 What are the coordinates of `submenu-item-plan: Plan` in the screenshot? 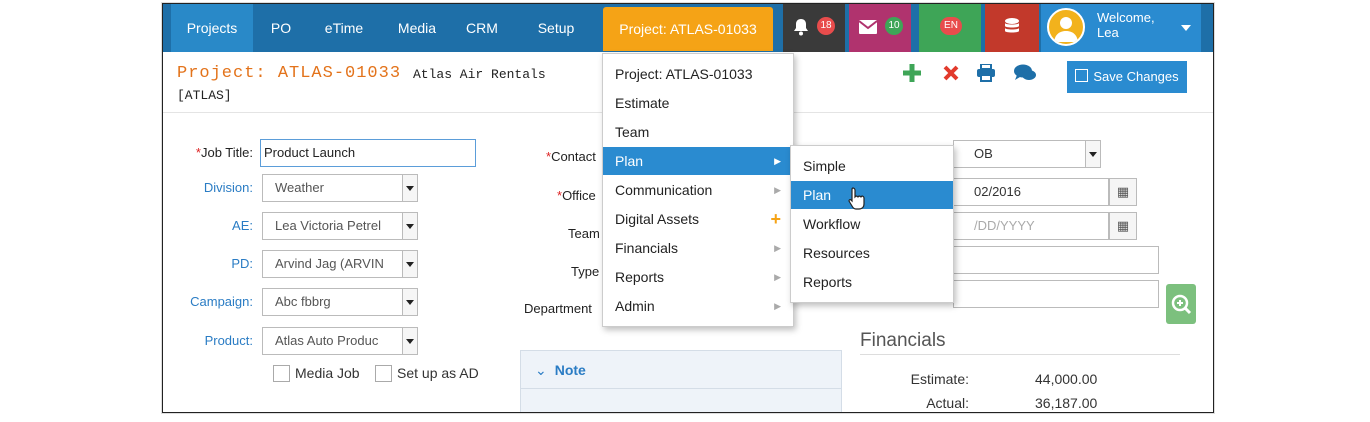 It's located at (872, 195).